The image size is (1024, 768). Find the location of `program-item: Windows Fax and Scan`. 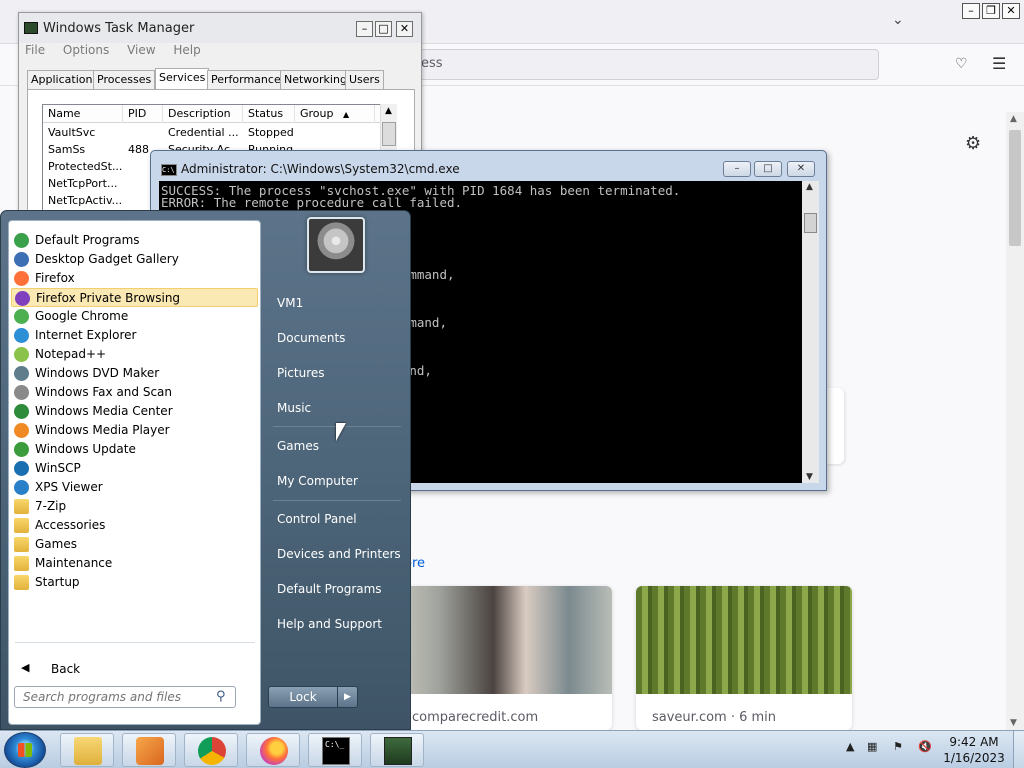

program-item: Windows Fax and Scan is located at coordinates (134, 392).